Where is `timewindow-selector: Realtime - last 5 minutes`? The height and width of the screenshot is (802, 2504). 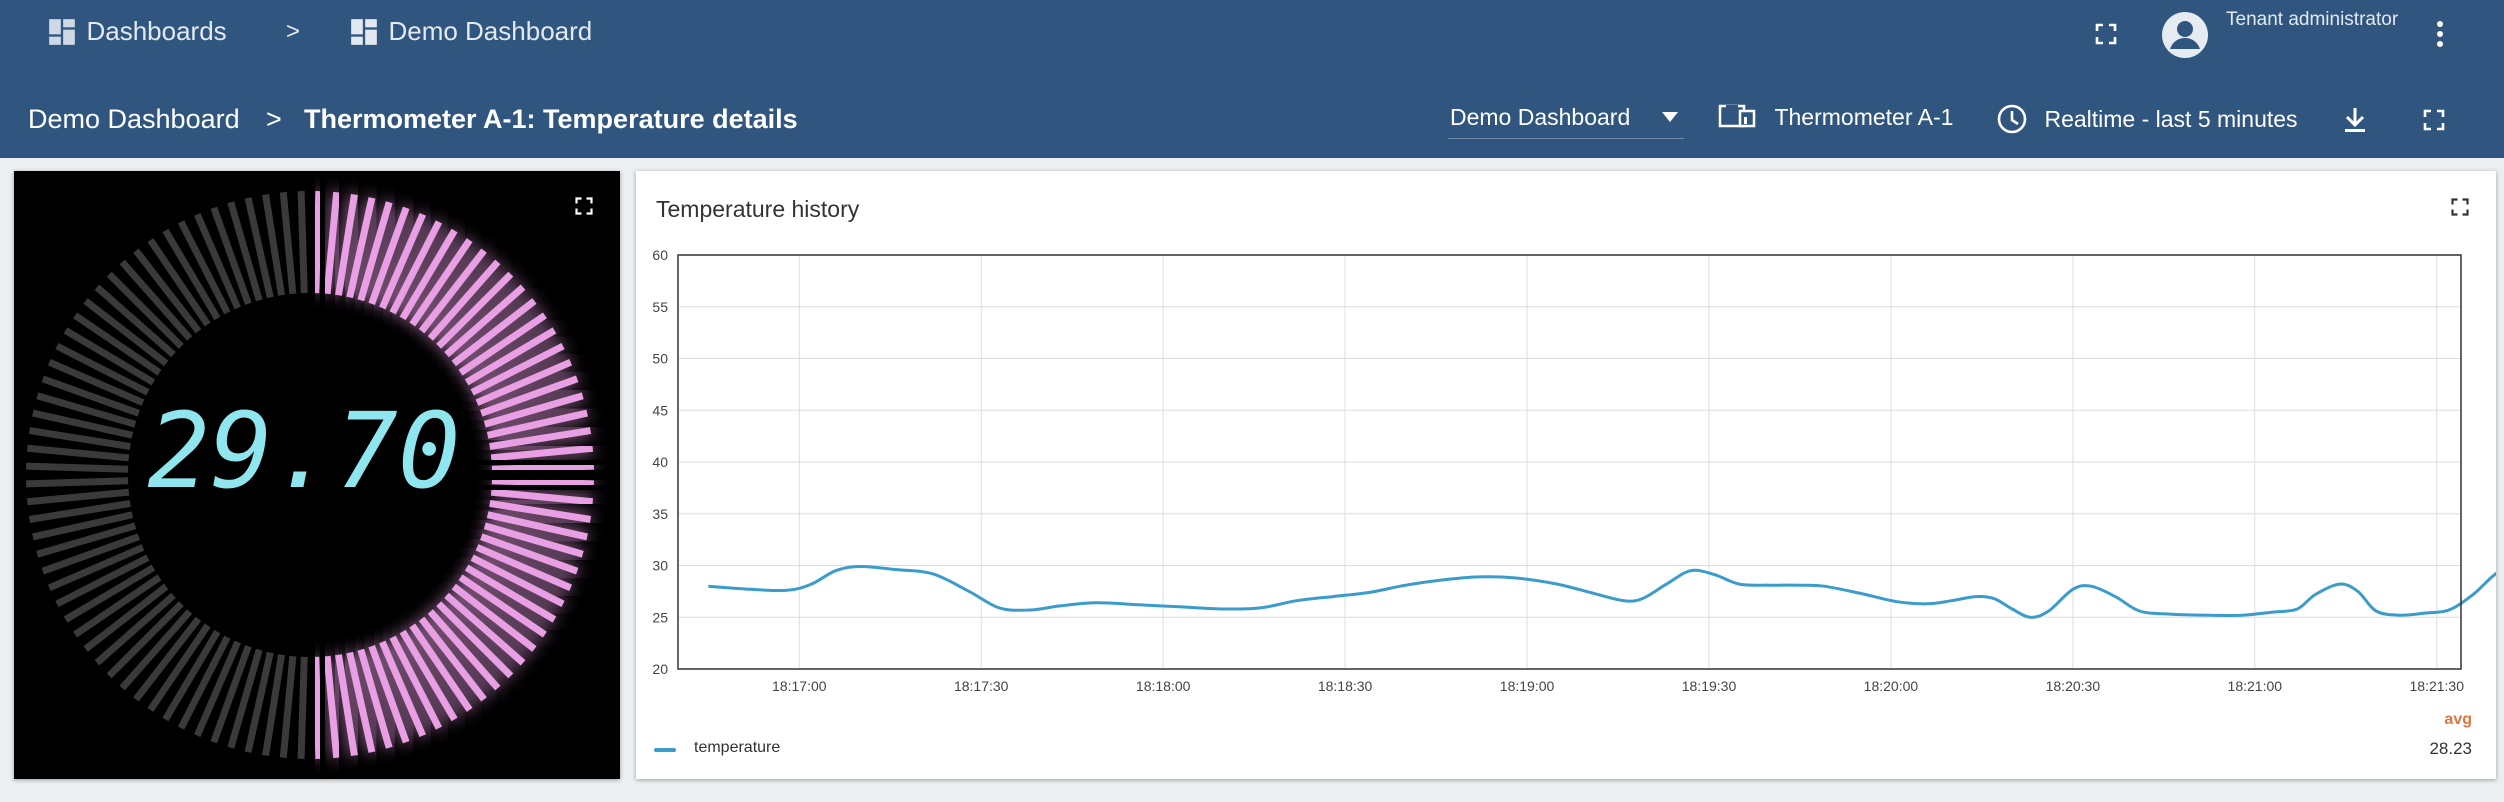
timewindow-selector: Realtime - last 5 minutes is located at coordinates (2147, 119).